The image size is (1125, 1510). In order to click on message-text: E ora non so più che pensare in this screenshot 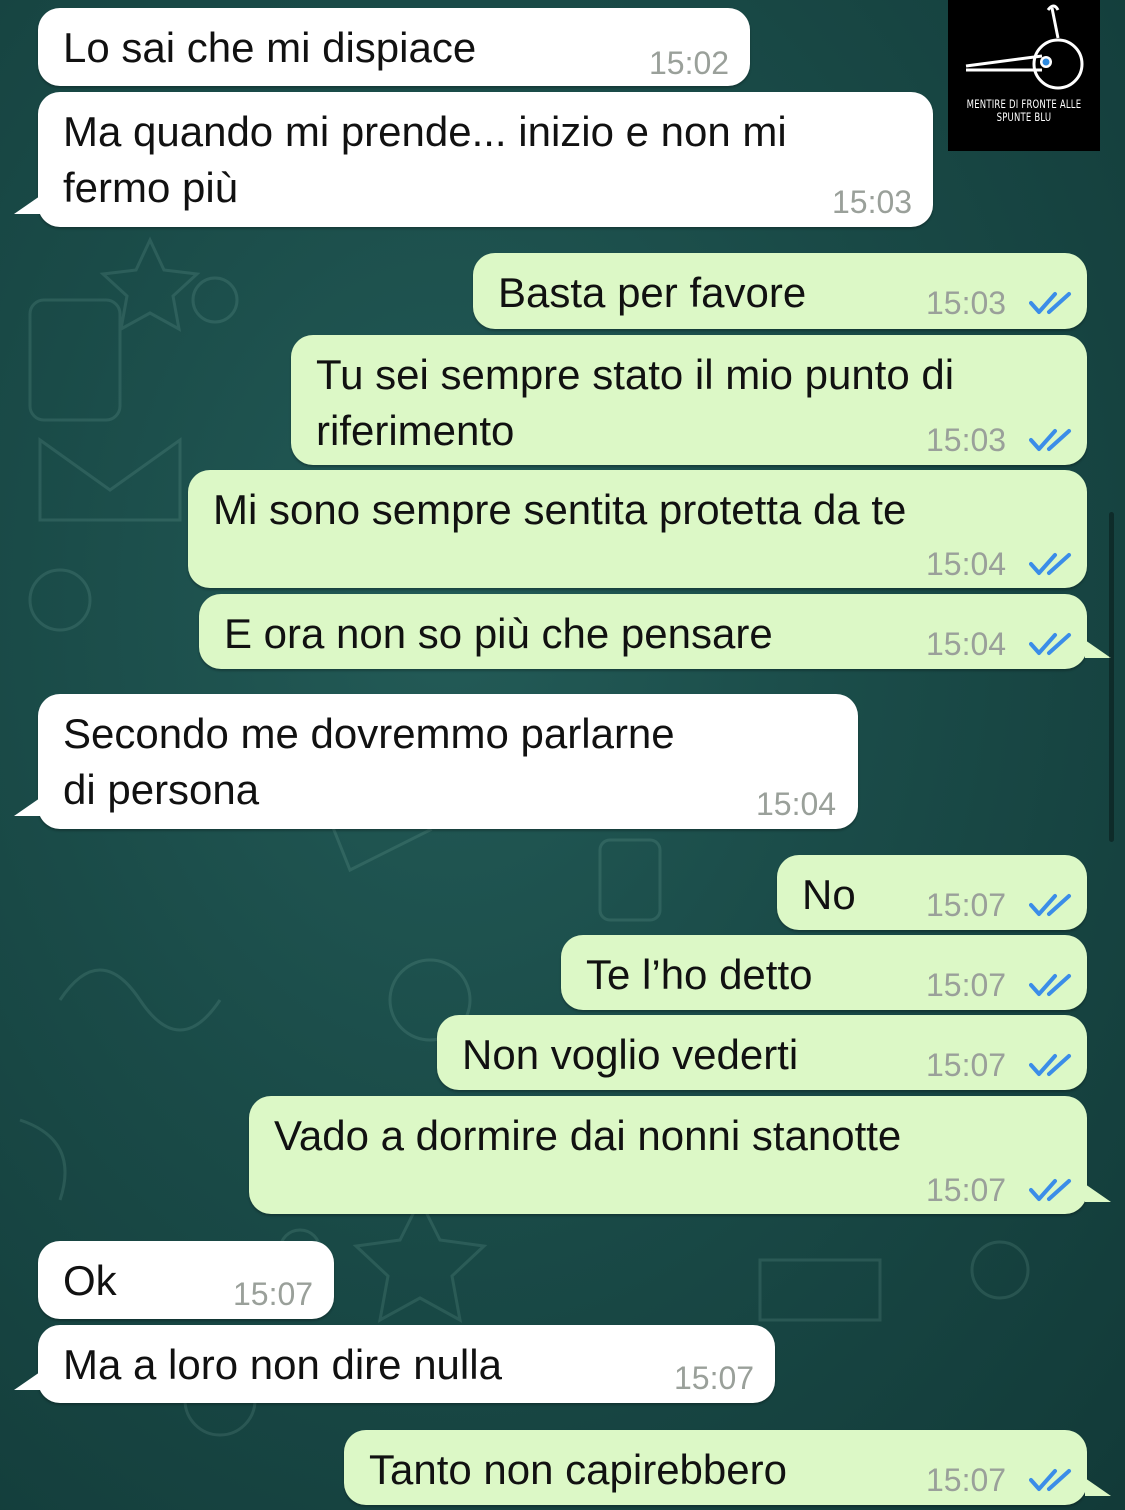, I will do `click(498, 633)`.